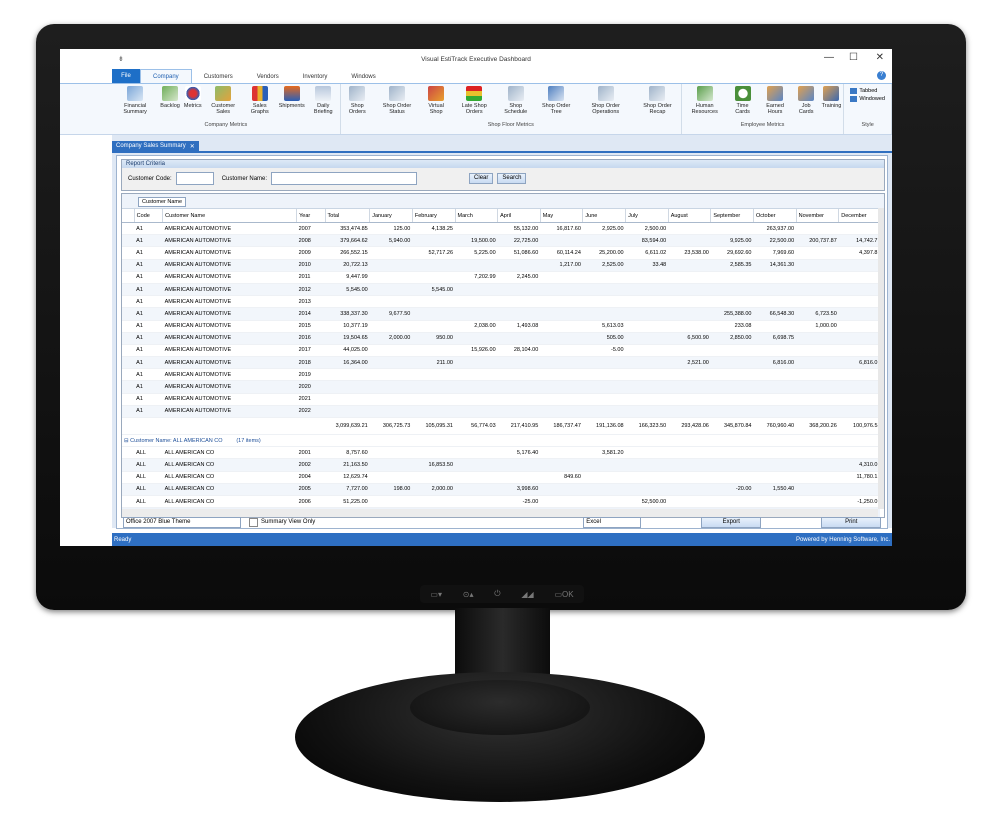  Describe the element at coordinates (829, 57) in the screenshot. I see `minimize-button: —` at that location.